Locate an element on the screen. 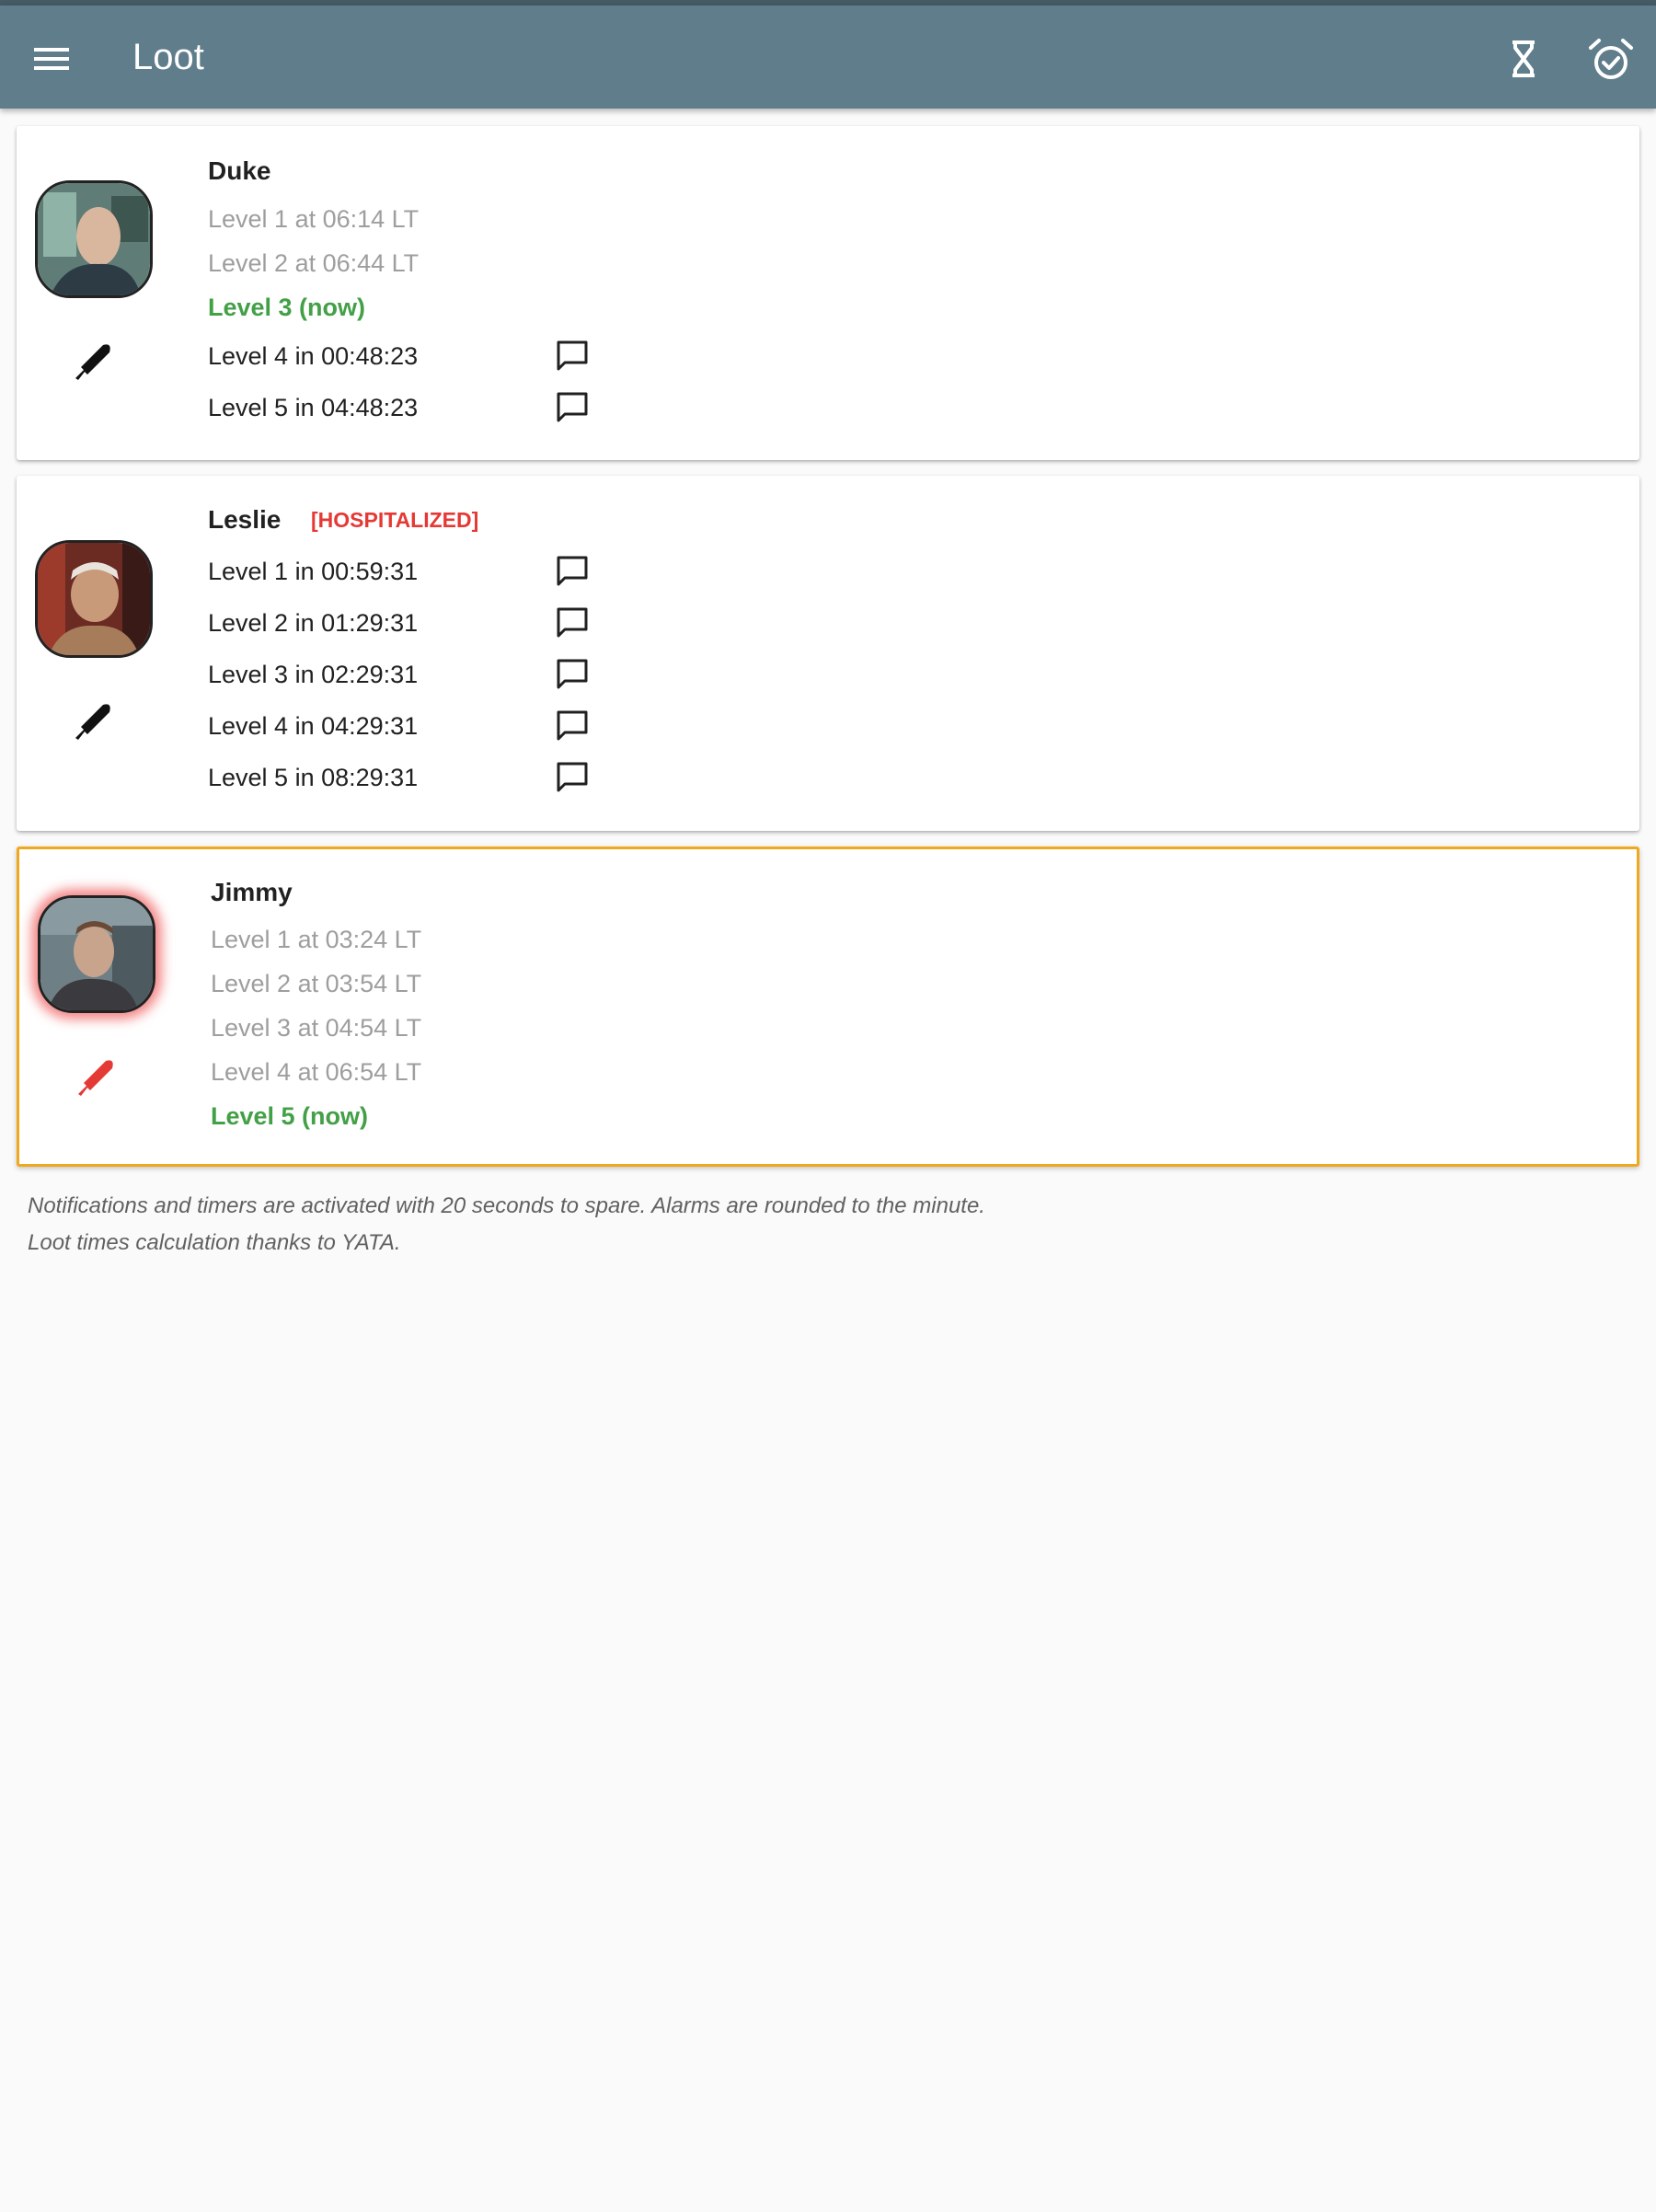  alarm-button is located at coordinates (1611, 59).